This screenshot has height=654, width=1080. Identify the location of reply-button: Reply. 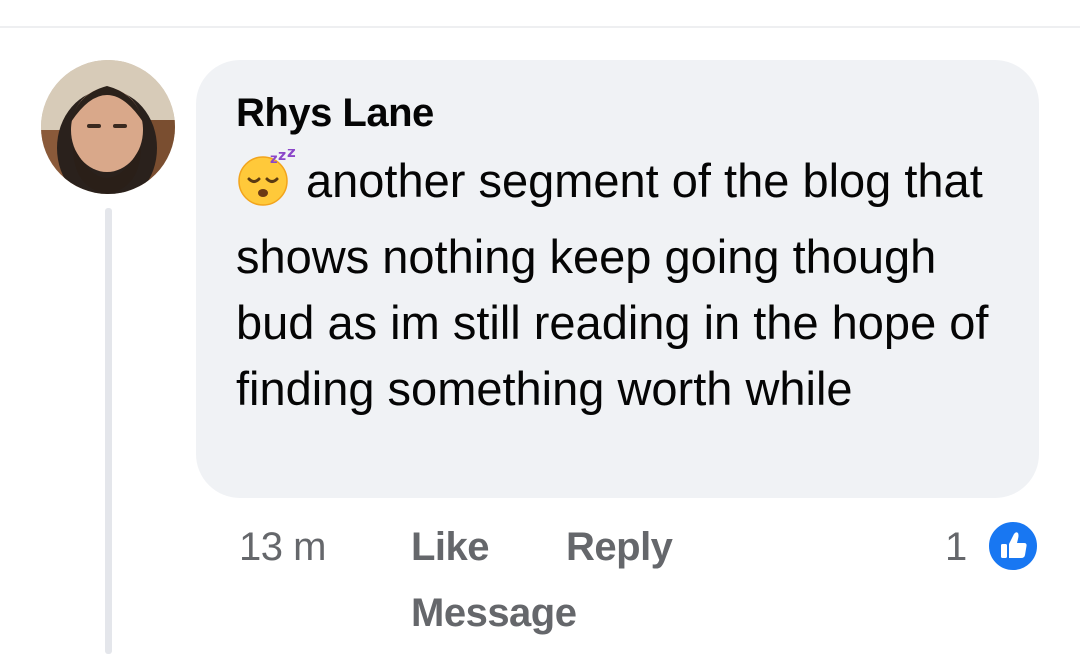
(619, 547).